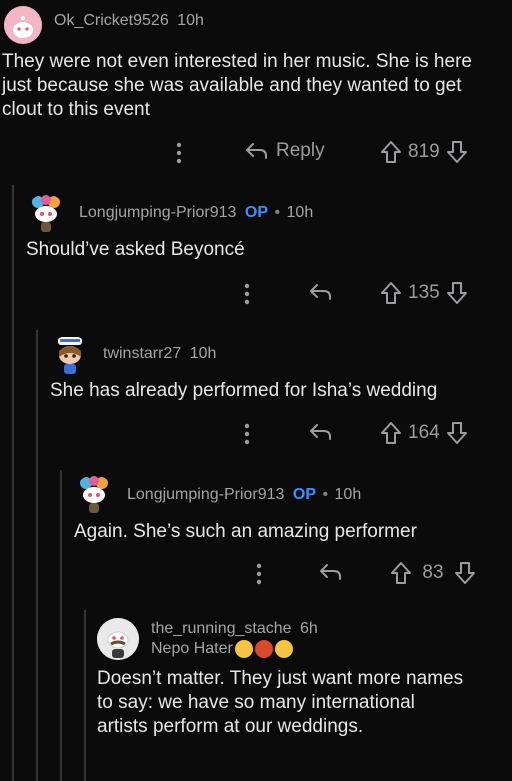 The image size is (512, 781). I want to click on vote-controls: 164, so click(424, 433).